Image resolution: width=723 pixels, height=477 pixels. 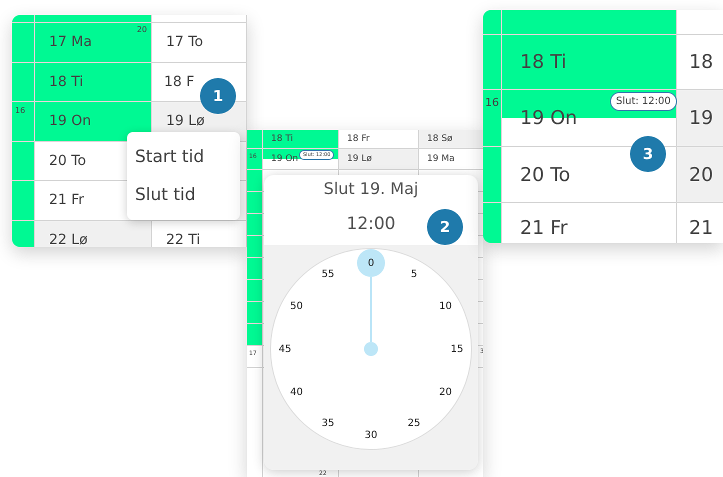 What do you see at coordinates (378, 139) in the screenshot?
I see `day-cell: 18 Fr` at bounding box center [378, 139].